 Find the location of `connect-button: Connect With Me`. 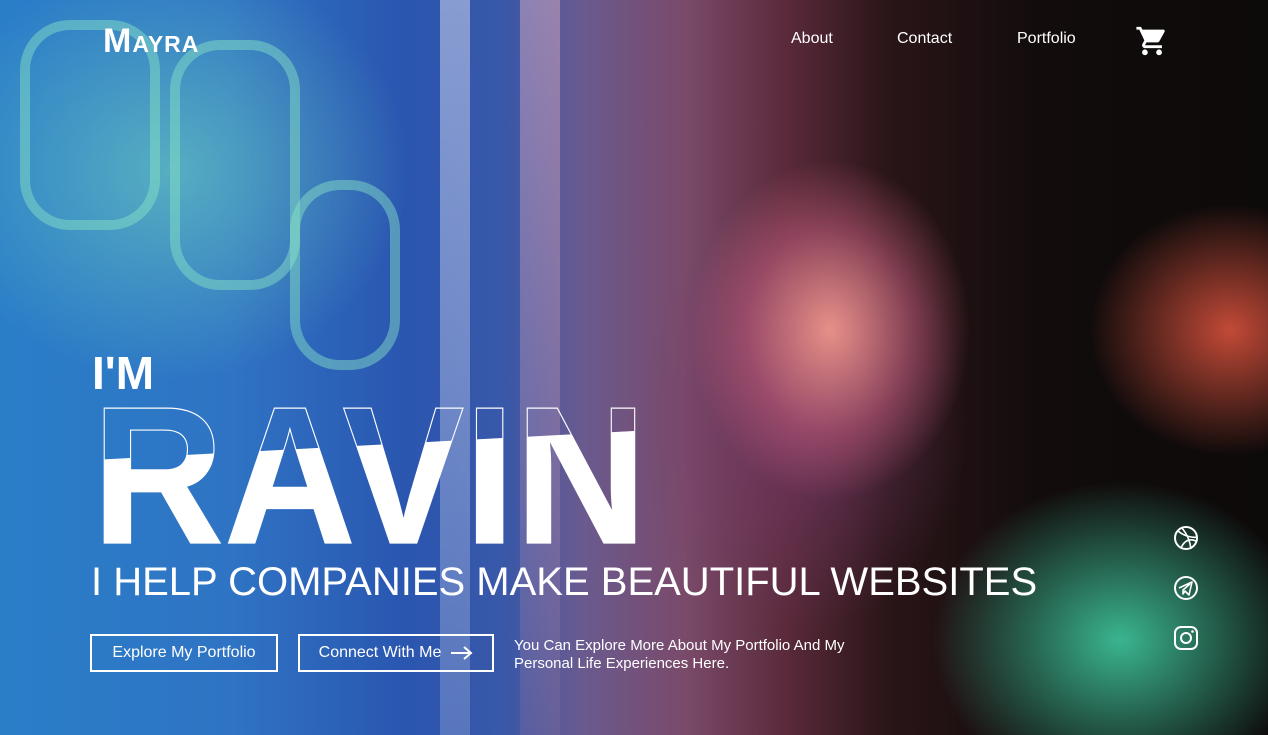

connect-button: Connect With Me is located at coordinates (396, 653).